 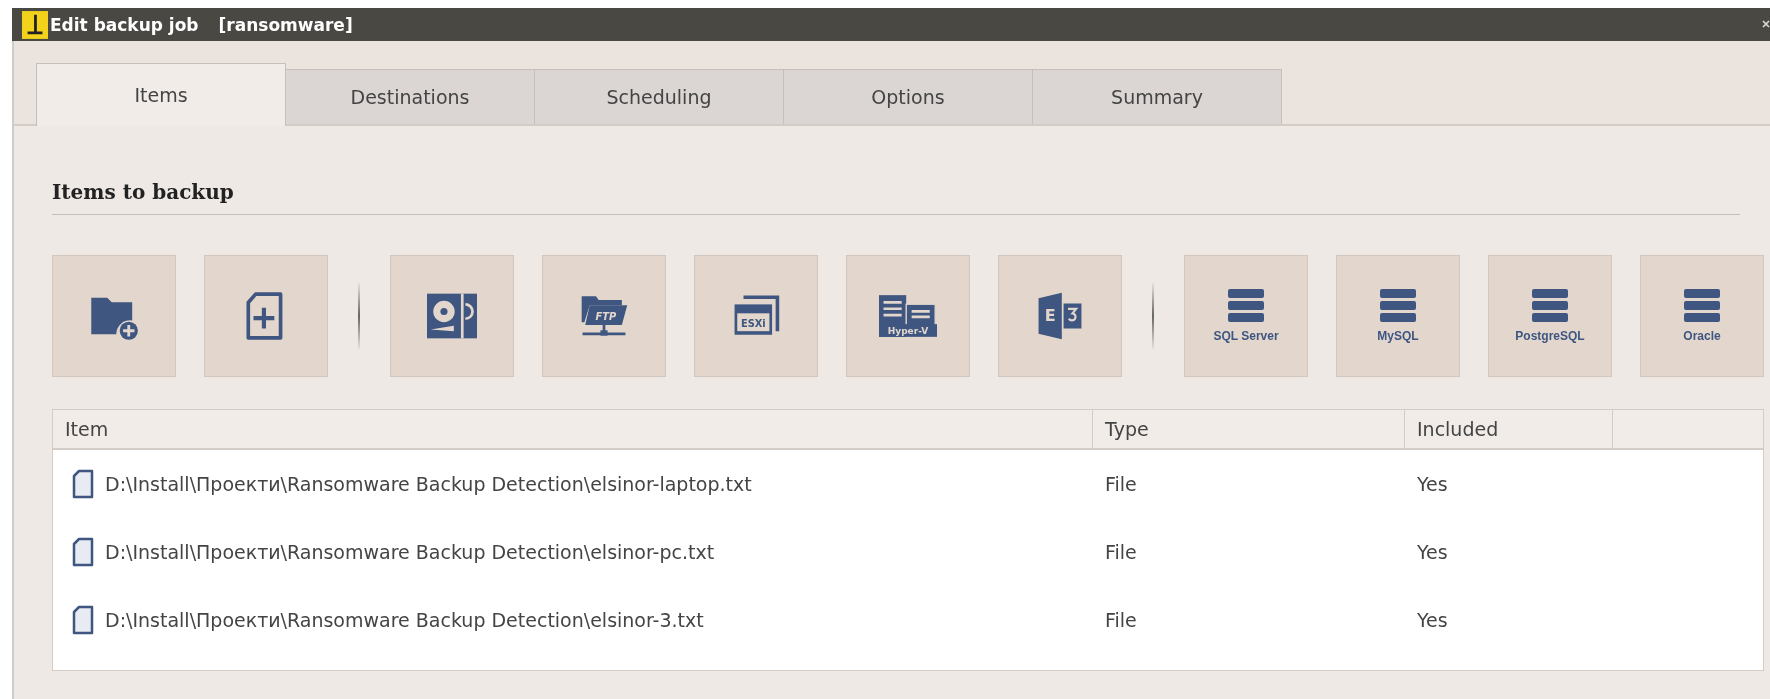 I want to click on job-name: [ransomware], so click(x=285, y=24).